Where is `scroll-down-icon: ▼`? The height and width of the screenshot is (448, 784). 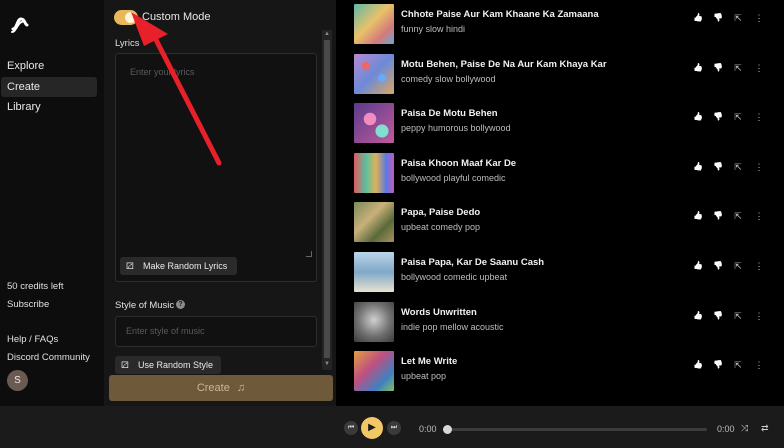 scroll-down-icon: ▼ is located at coordinates (327, 364).